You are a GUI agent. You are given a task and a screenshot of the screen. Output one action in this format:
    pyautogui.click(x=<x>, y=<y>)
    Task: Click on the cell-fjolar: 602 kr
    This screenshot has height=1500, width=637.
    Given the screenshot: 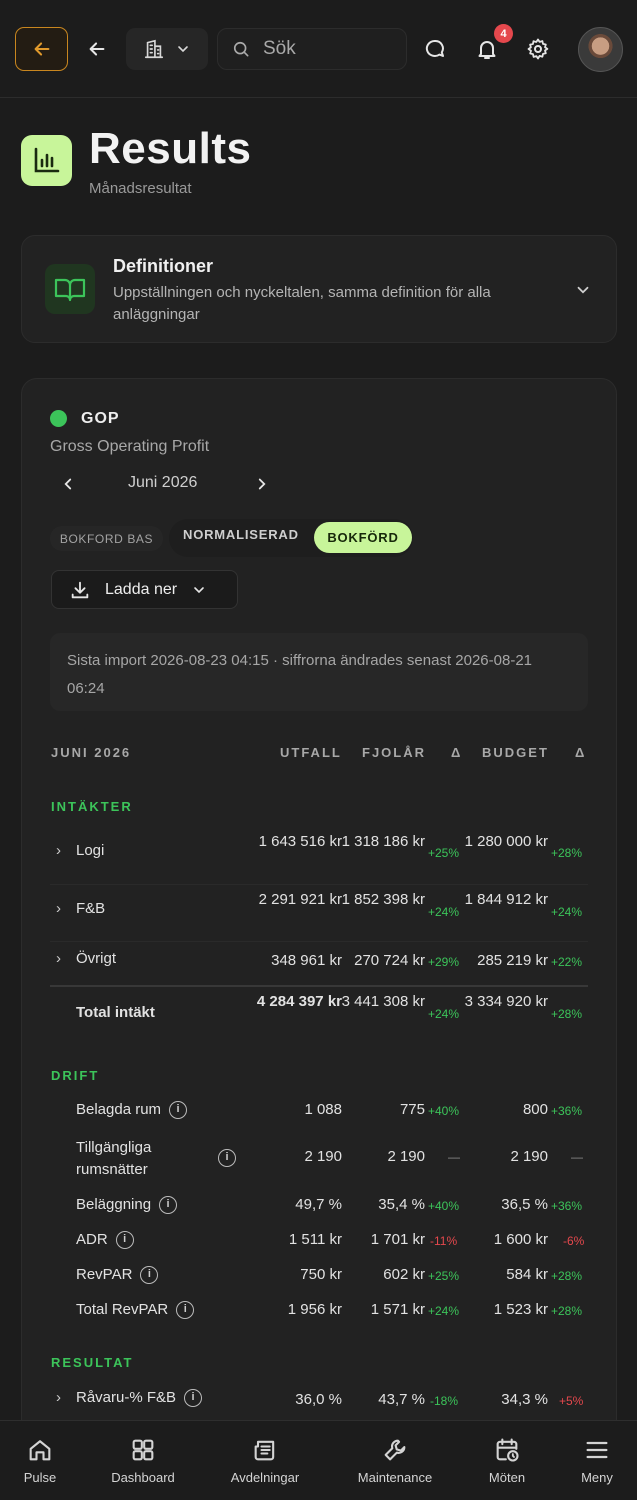 What is the action you would take?
    pyautogui.click(x=404, y=1274)
    